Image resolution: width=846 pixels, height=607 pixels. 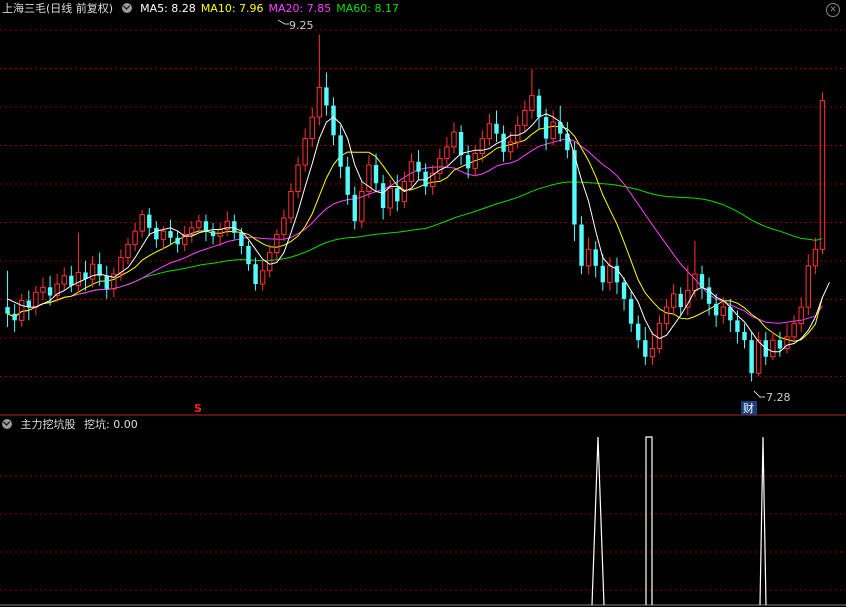 What do you see at coordinates (833, 10) in the screenshot?
I see `close-icon: ✕` at bounding box center [833, 10].